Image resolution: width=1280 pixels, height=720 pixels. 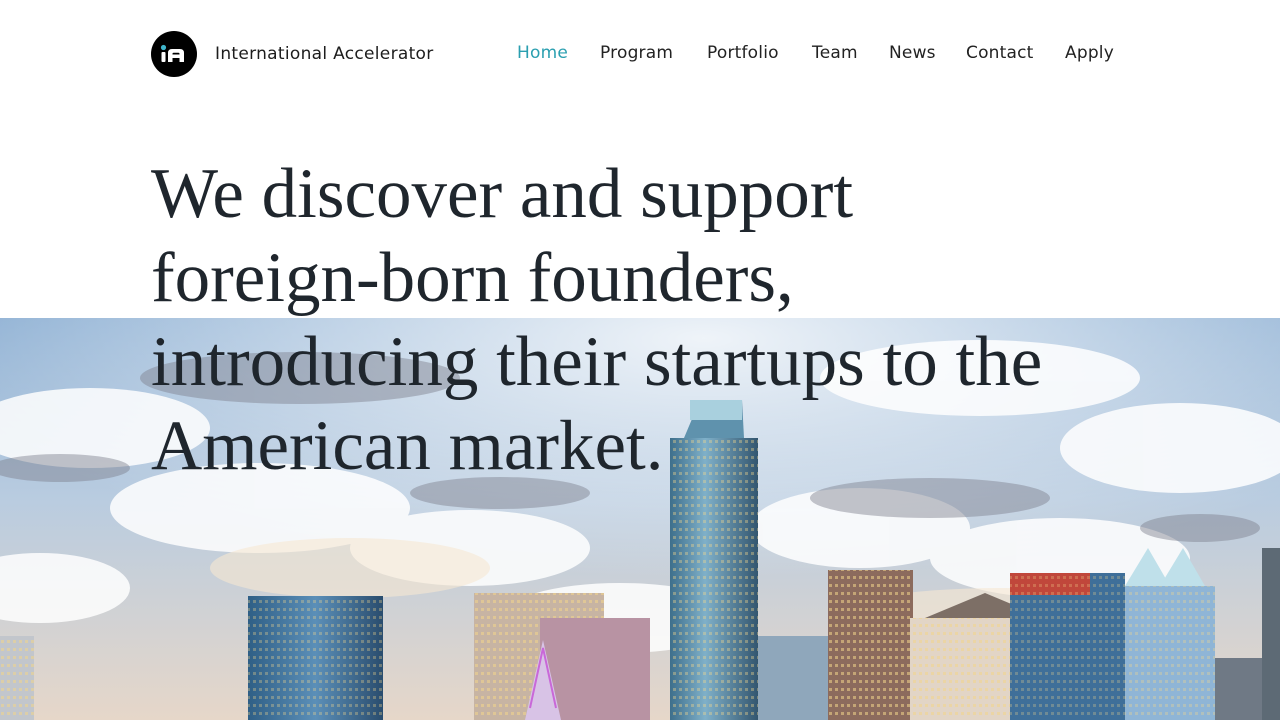 What do you see at coordinates (912, 53) in the screenshot?
I see `nav-item-news: News` at bounding box center [912, 53].